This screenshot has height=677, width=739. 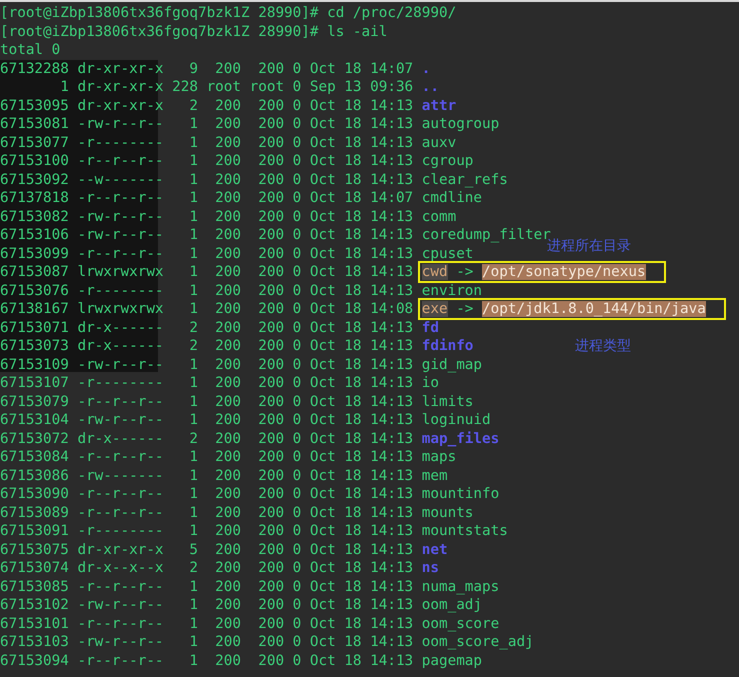 I want to click on file-name: numa_maps, so click(x=461, y=586).